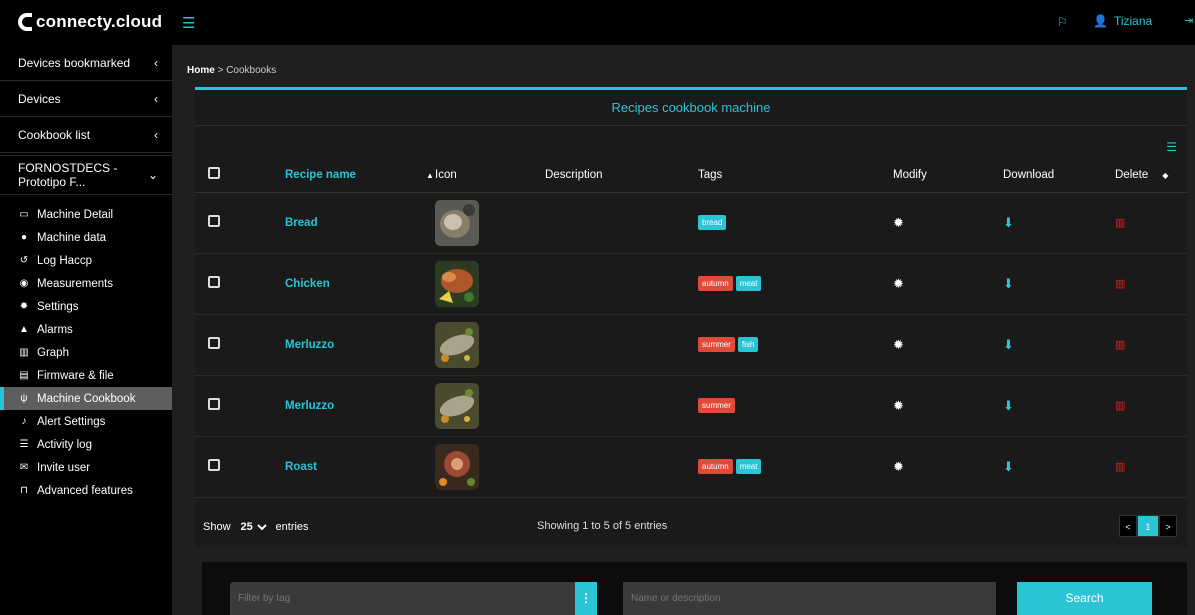 This screenshot has width=1195, height=615. What do you see at coordinates (586, 598) in the screenshot?
I see `tag-options-icon: ⋮` at bounding box center [586, 598].